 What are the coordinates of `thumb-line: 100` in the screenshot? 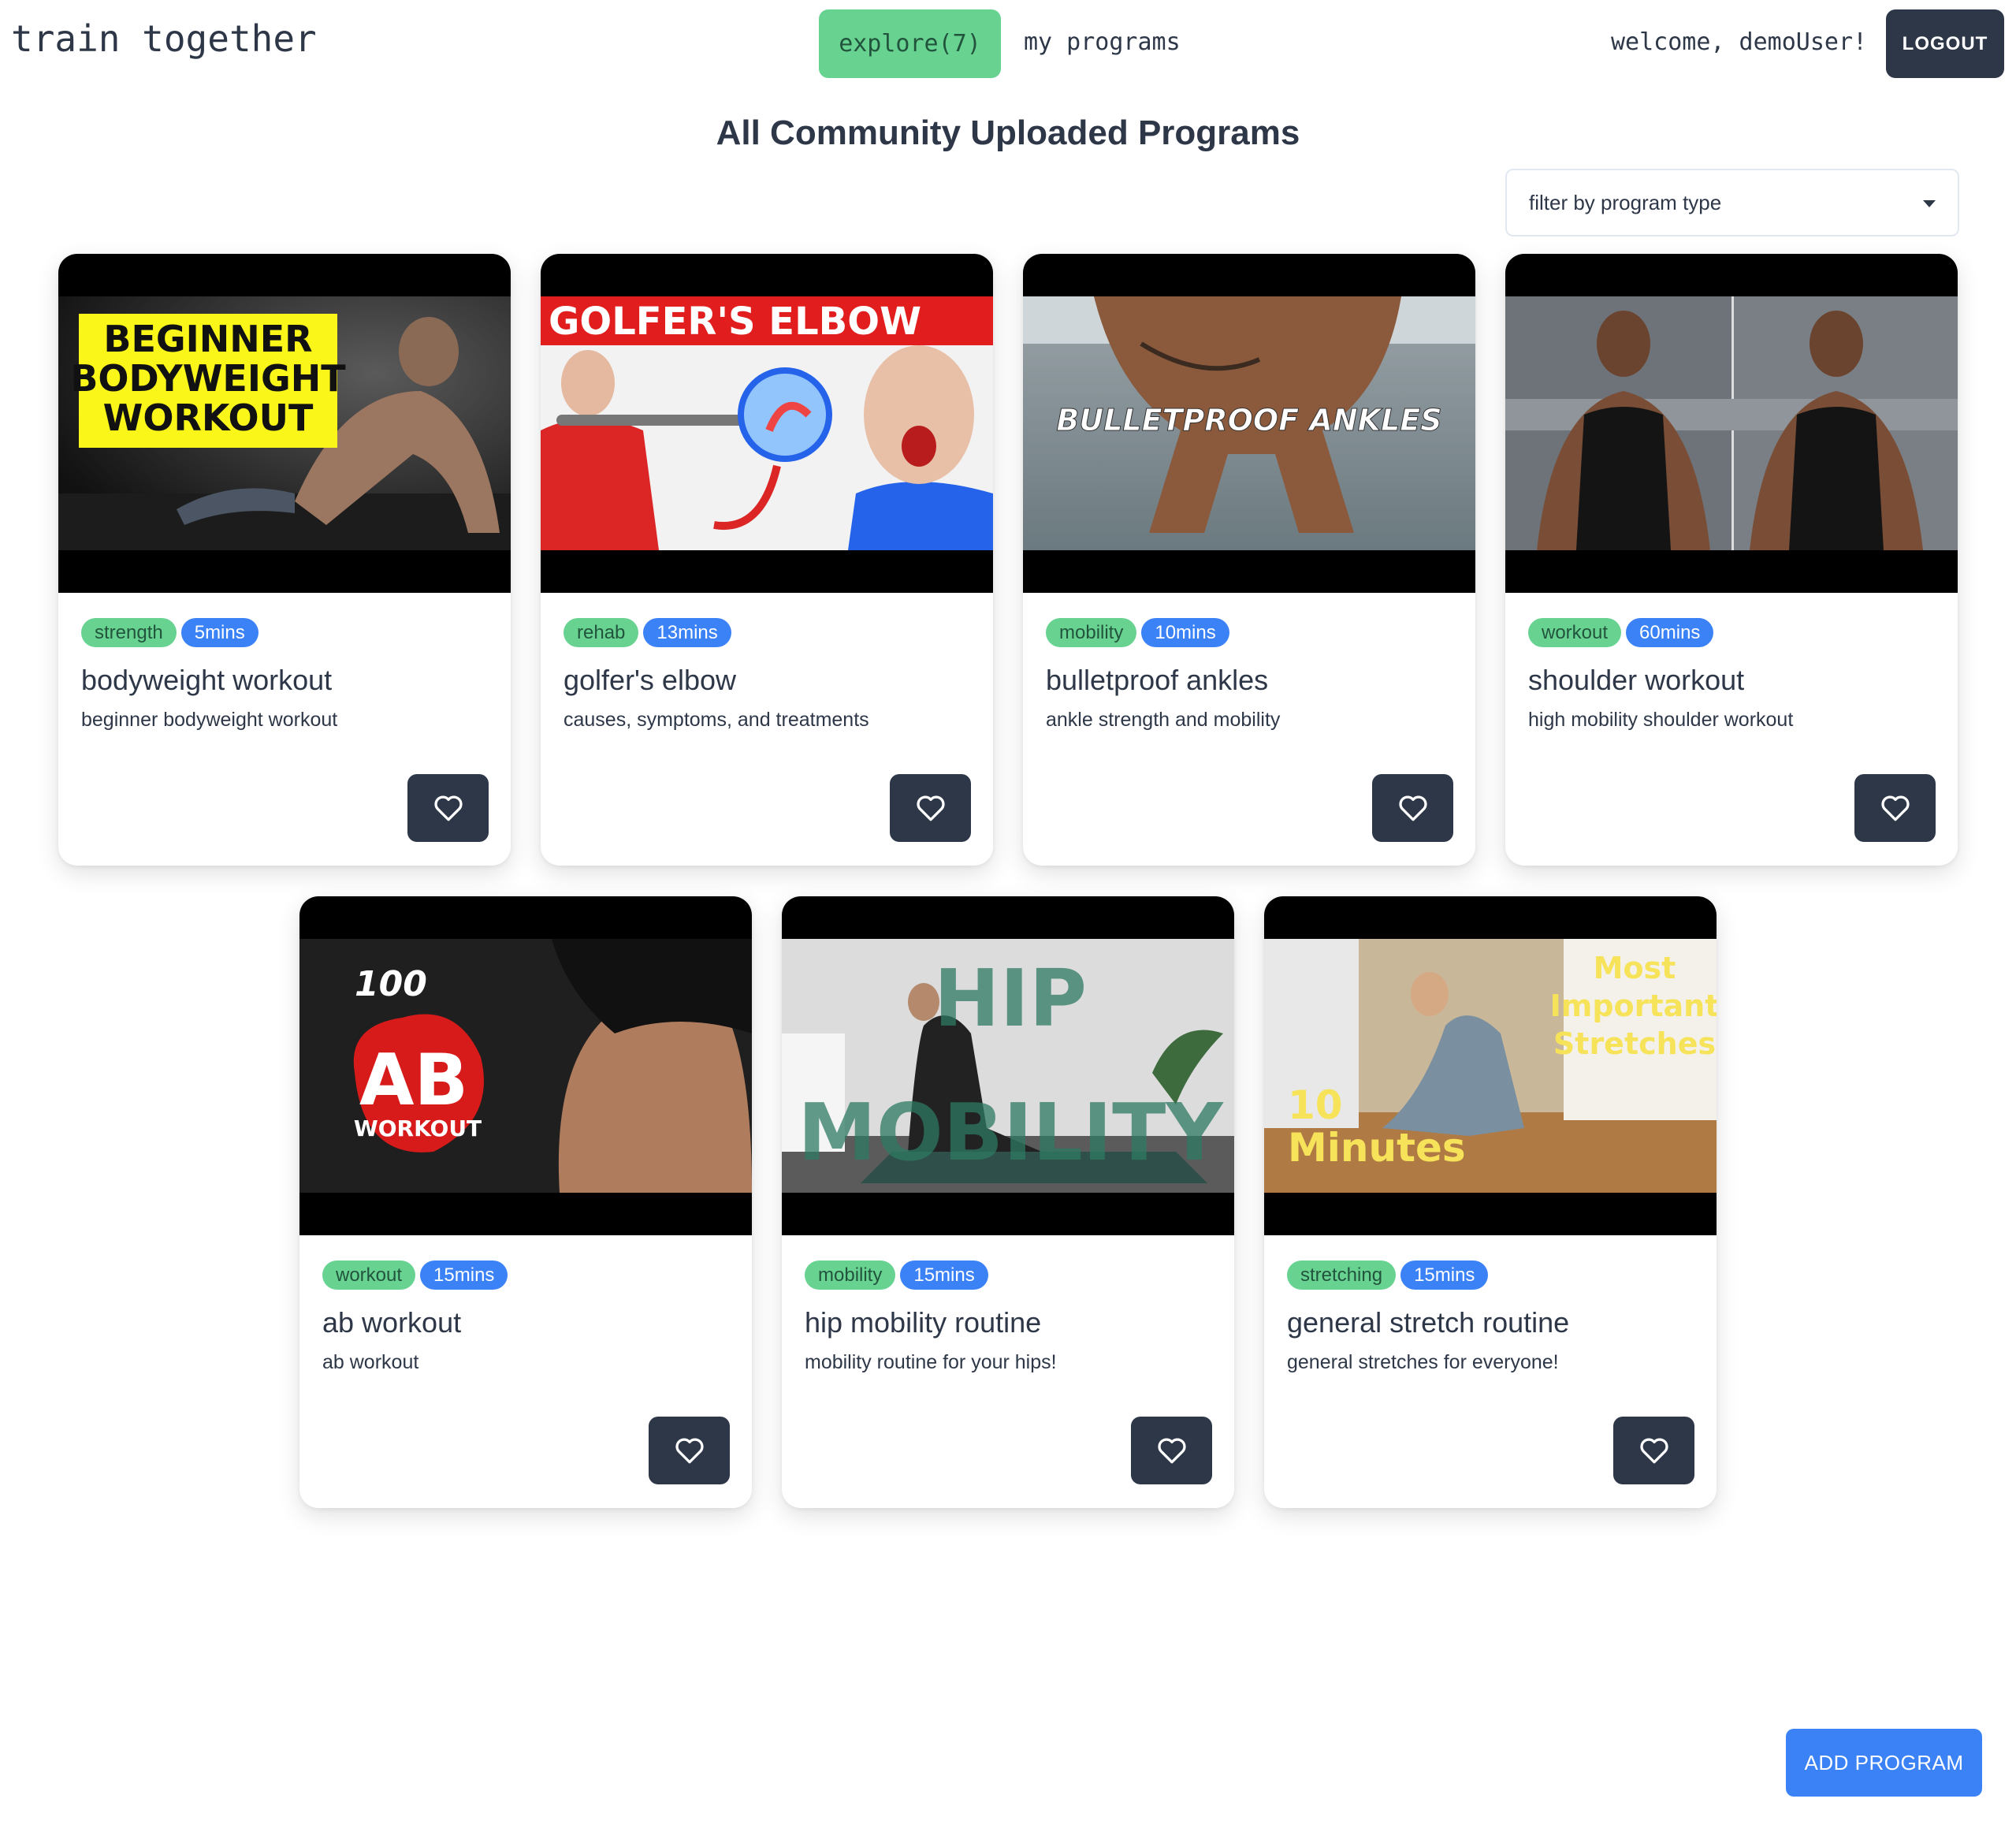 It's located at (391, 984).